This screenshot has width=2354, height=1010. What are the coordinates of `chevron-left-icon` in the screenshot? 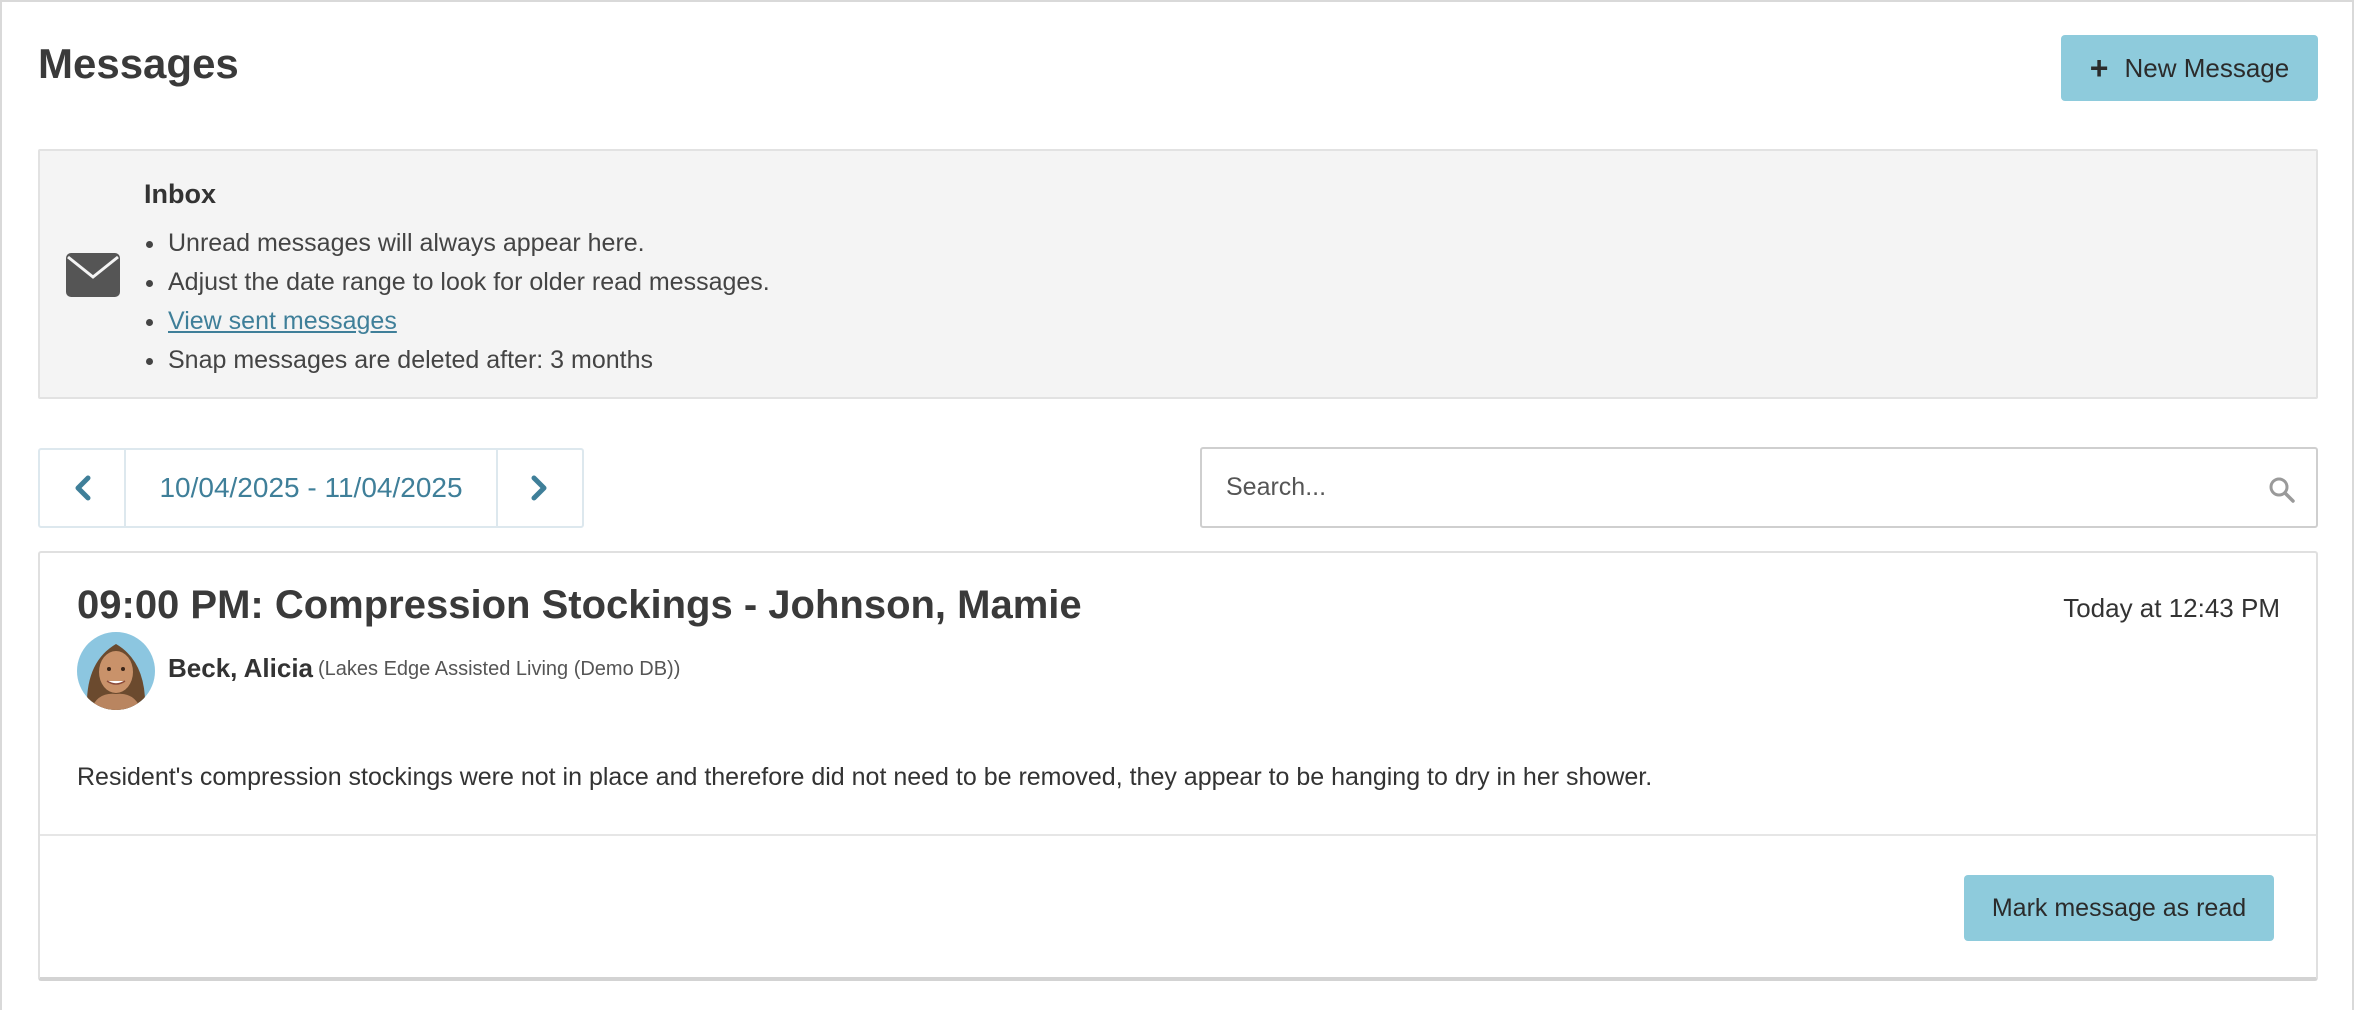 It's located at (83, 488).